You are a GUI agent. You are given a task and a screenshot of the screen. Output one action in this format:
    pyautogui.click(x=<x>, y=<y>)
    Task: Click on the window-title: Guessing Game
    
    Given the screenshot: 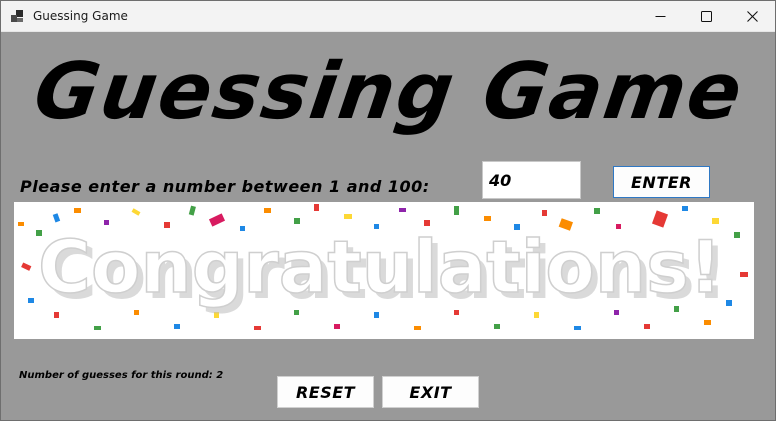 What is the action you would take?
    pyautogui.click(x=80, y=16)
    